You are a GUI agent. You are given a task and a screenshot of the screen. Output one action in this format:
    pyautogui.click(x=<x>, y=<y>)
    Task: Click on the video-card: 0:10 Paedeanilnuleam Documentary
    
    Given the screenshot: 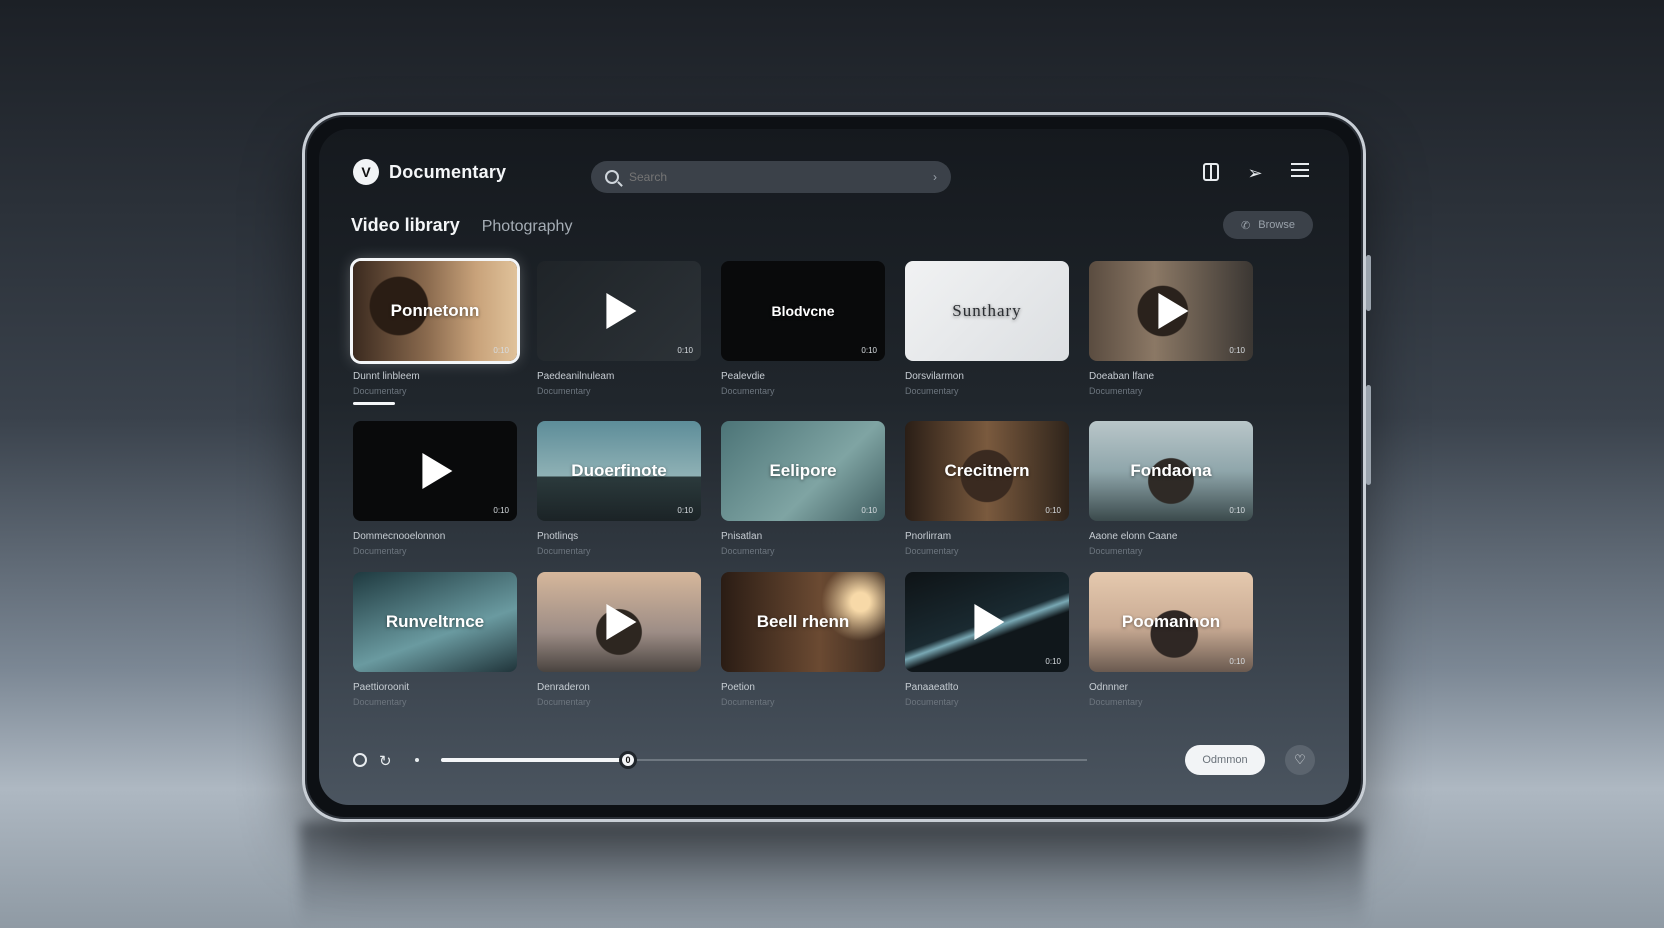 What is the action you would take?
    pyautogui.click(x=619, y=333)
    